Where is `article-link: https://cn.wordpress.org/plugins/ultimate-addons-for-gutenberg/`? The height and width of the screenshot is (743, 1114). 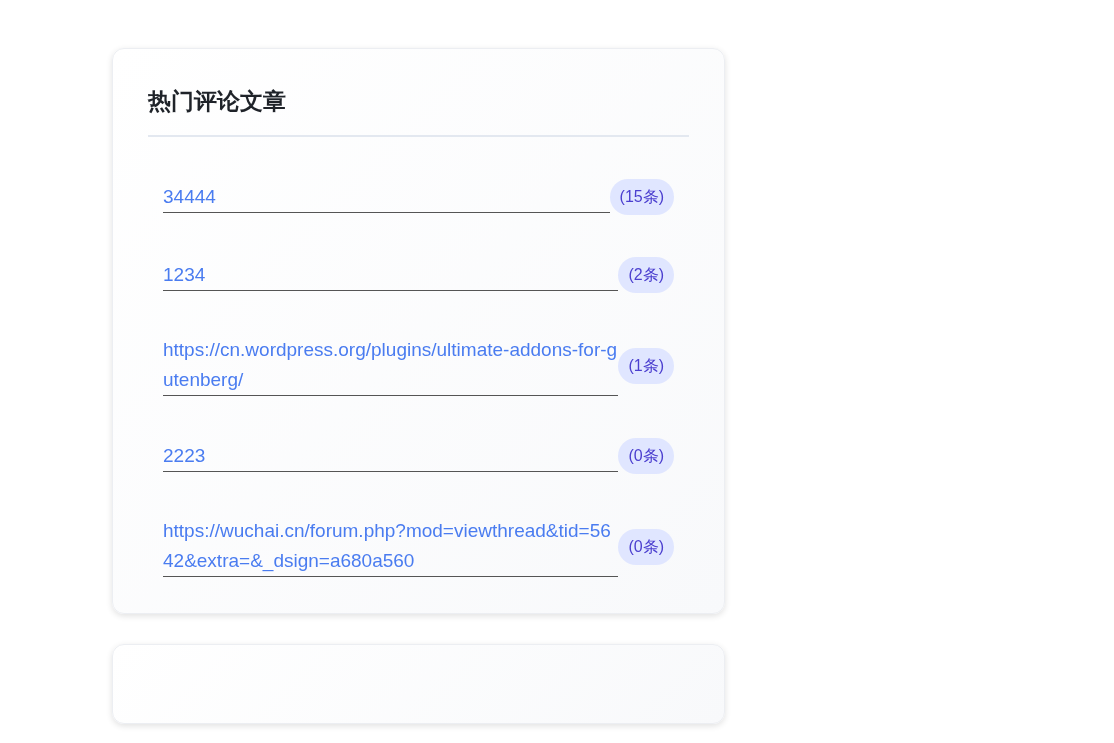
article-link: https://cn.wordpress.org/plugins/ultimate-addons-for-gutenberg/ is located at coordinates (391, 365).